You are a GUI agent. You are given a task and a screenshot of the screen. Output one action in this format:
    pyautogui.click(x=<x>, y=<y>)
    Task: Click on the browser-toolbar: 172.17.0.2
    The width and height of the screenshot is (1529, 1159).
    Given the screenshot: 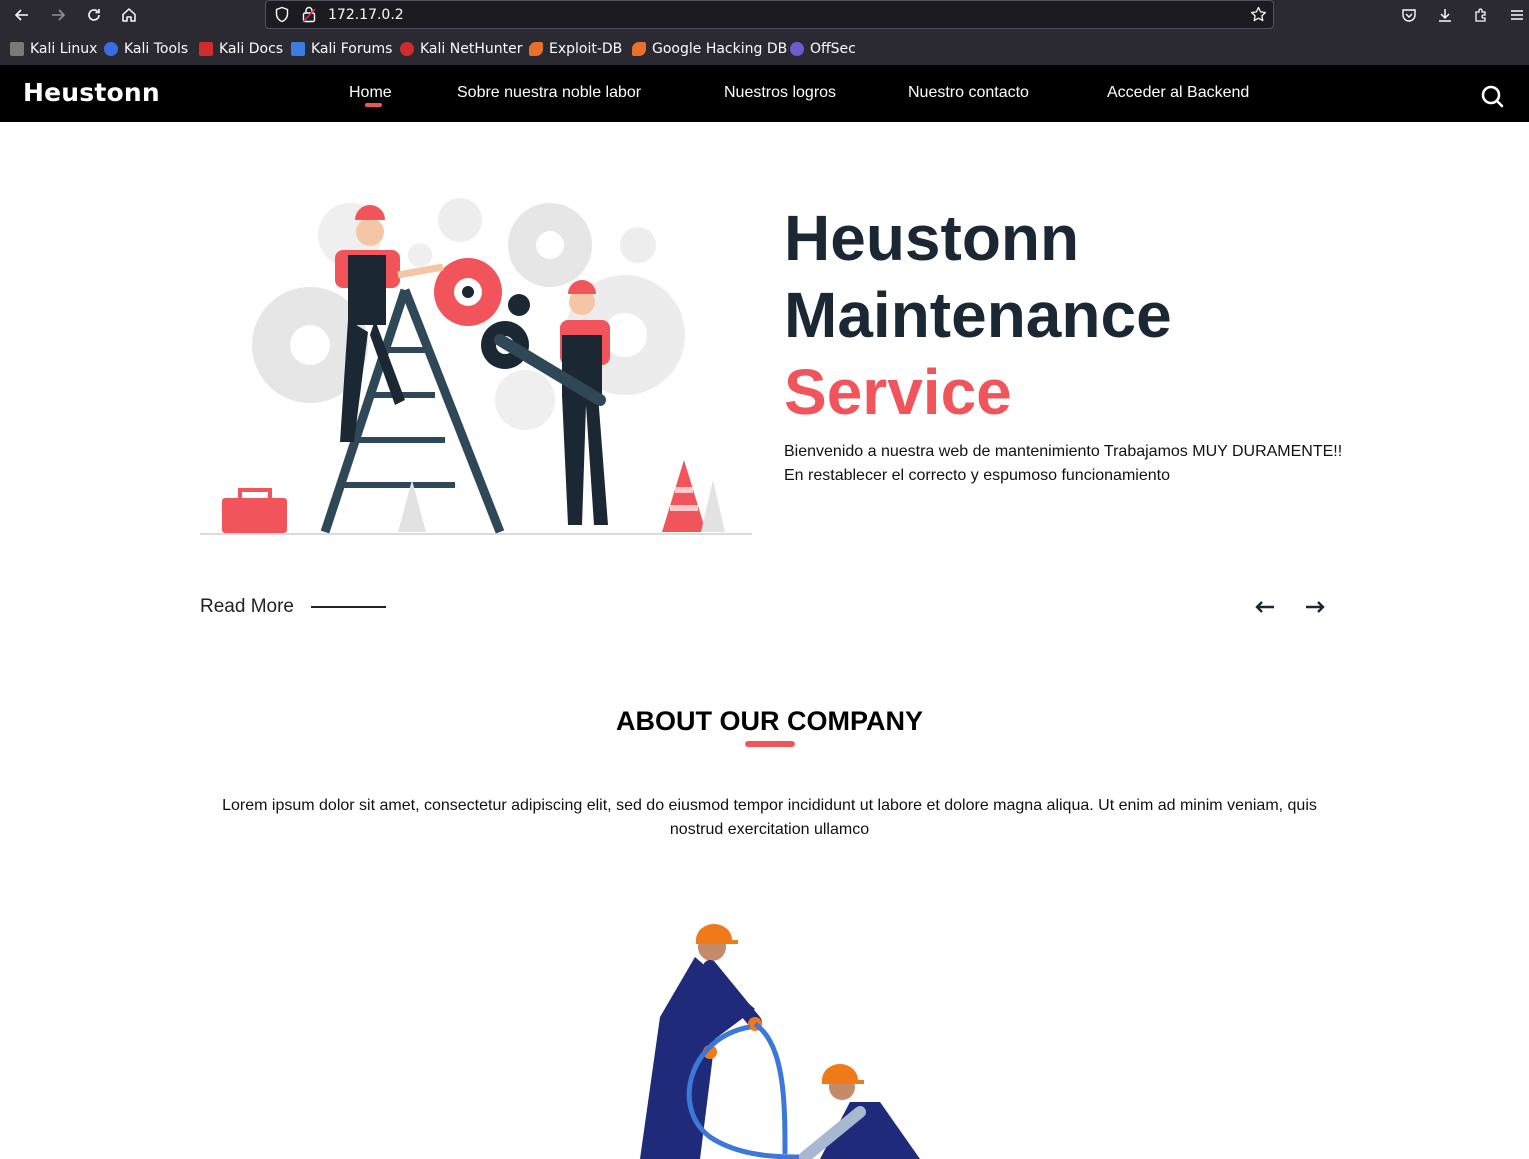 What is the action you would take?
    pyautogui.click(x=764, y=15)
    